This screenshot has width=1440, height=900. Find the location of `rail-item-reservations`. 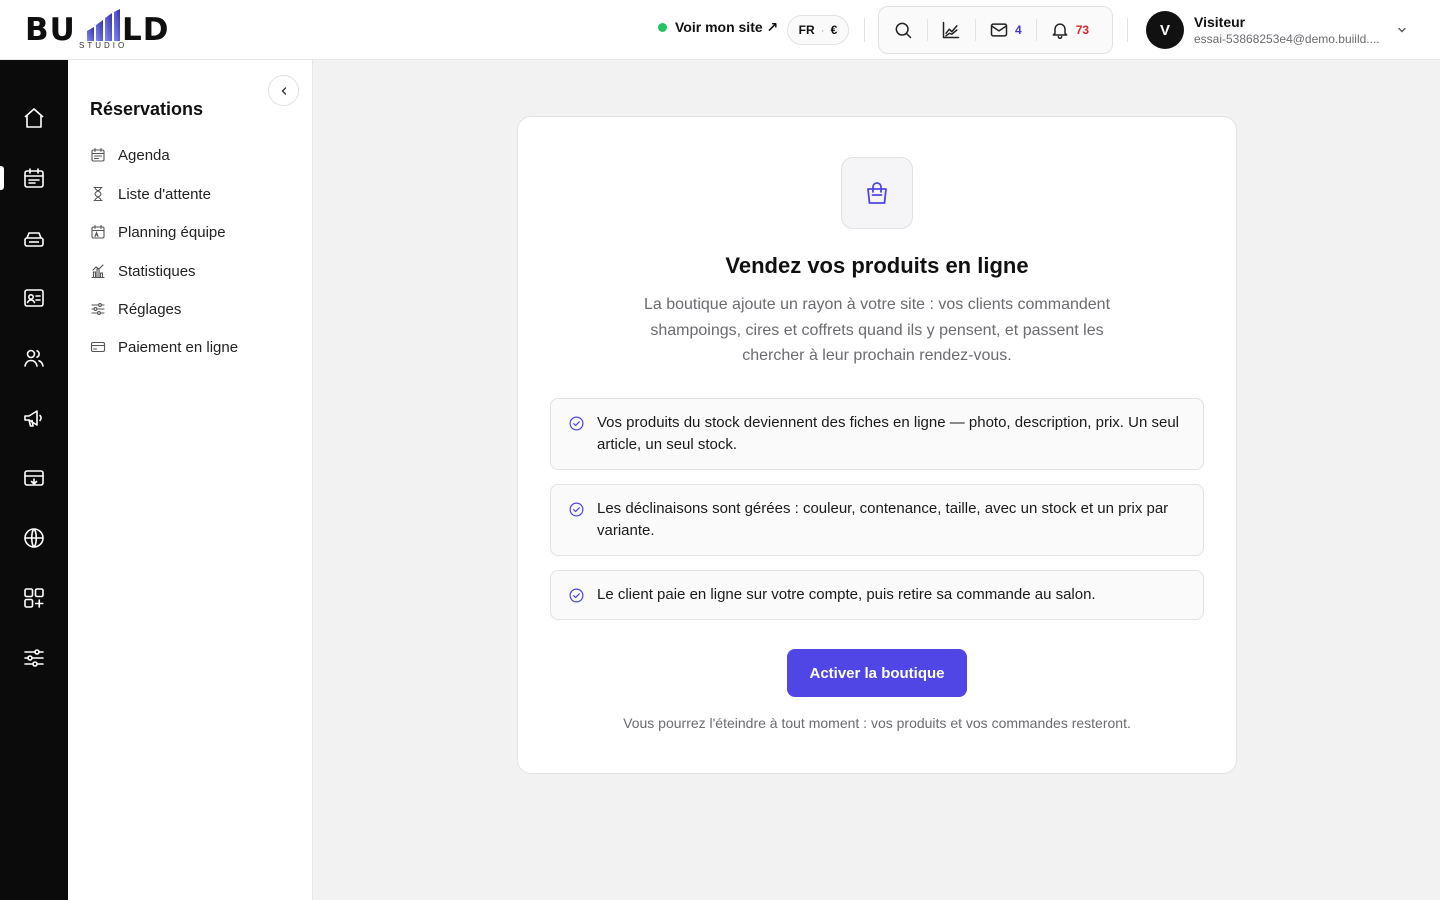

rail-item-reservations is located at coordinates (34, 178).